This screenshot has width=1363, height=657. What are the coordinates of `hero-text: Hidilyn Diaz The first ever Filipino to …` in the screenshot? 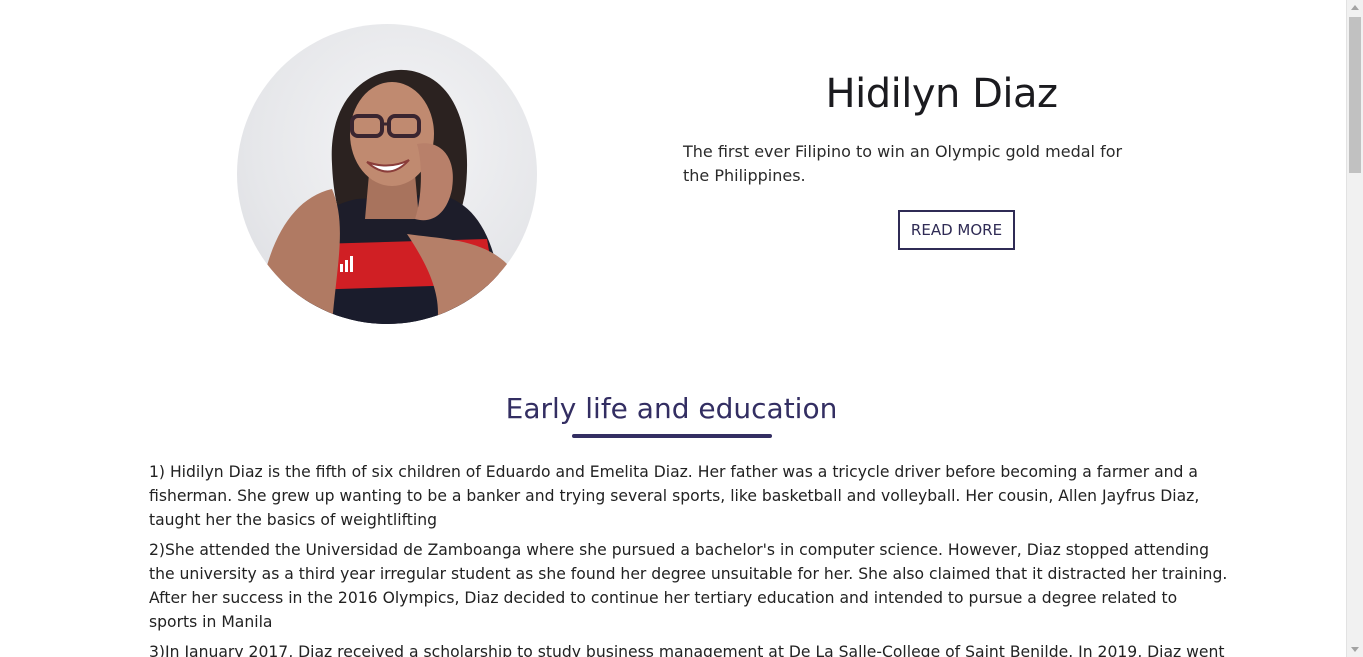 It's located at (955, 160).